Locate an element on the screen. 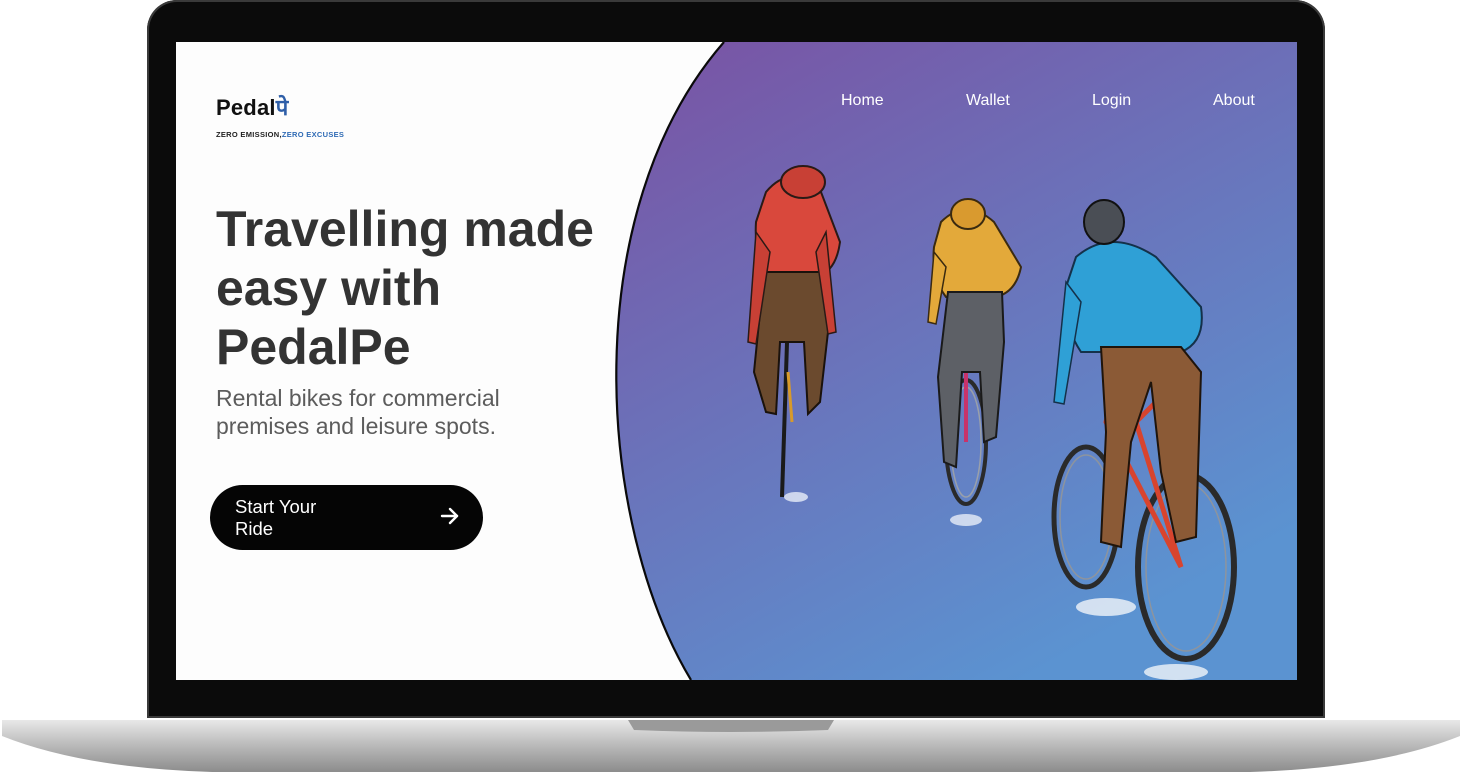 This screenshot has width=1462, height=774. brand-tagline: ZERO EMISSION,ZERO EXCUSES is located at coordinates (280, 134).